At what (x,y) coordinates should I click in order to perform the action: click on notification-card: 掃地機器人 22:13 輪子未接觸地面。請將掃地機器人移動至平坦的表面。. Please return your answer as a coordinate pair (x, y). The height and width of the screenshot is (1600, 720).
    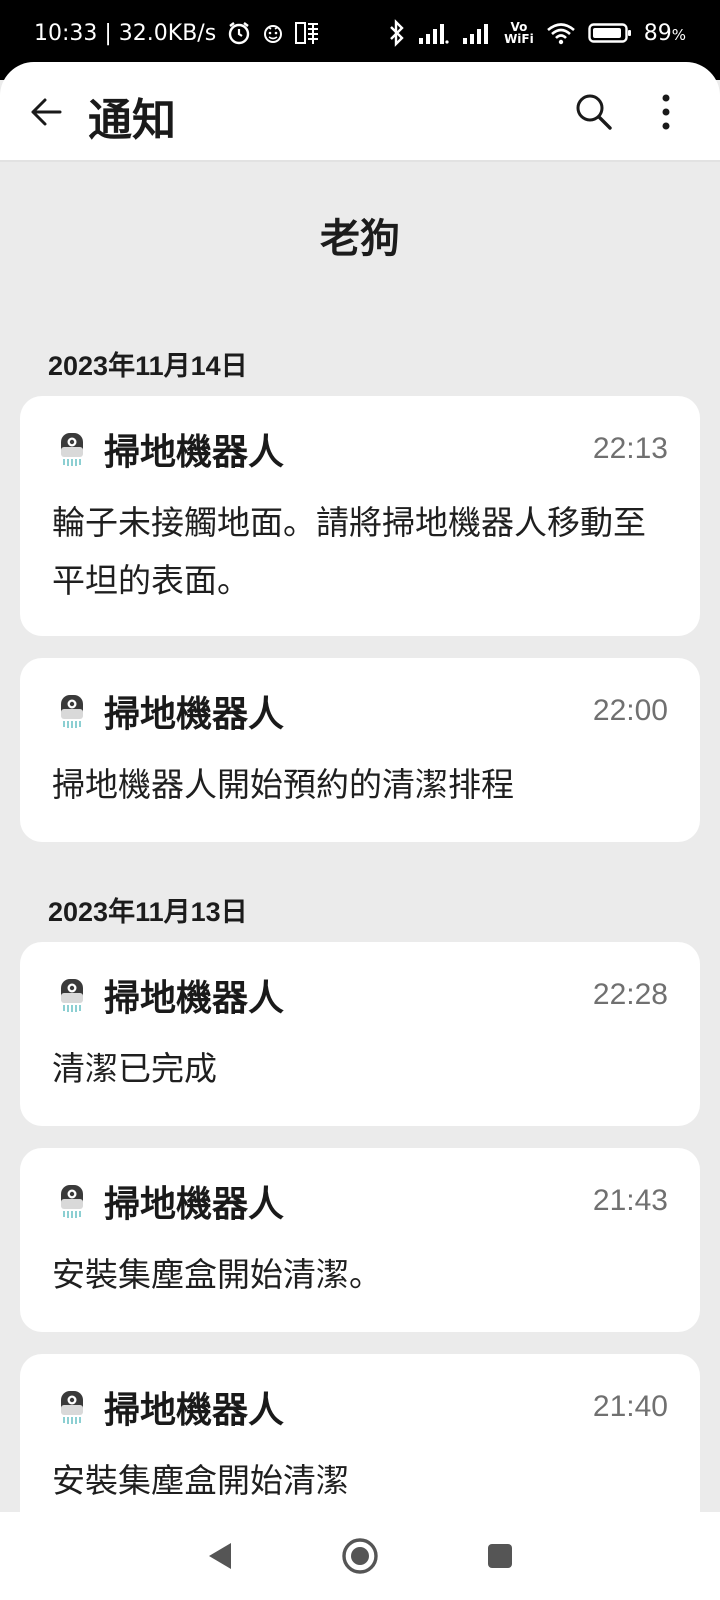
    Looking at the image, I should click on (360, 516).